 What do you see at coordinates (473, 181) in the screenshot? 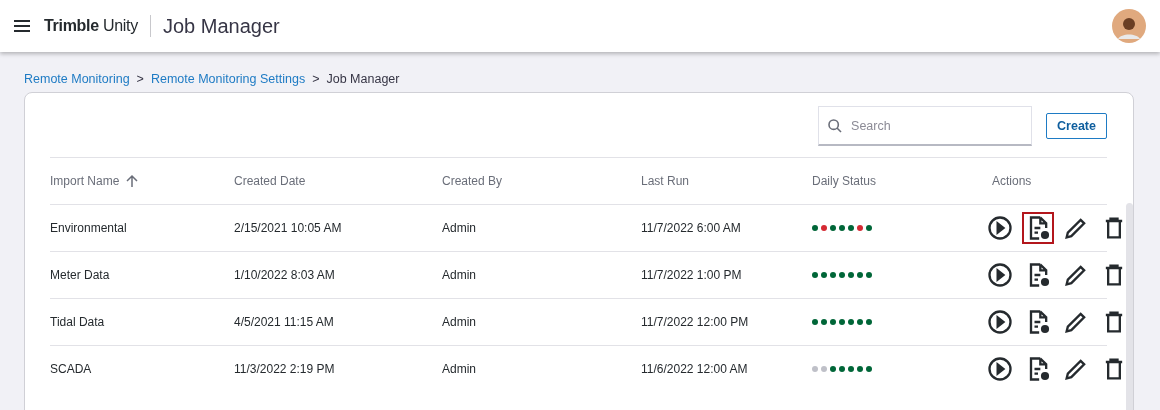
I see `column-header: Created By` at bounding box center [473, 181].